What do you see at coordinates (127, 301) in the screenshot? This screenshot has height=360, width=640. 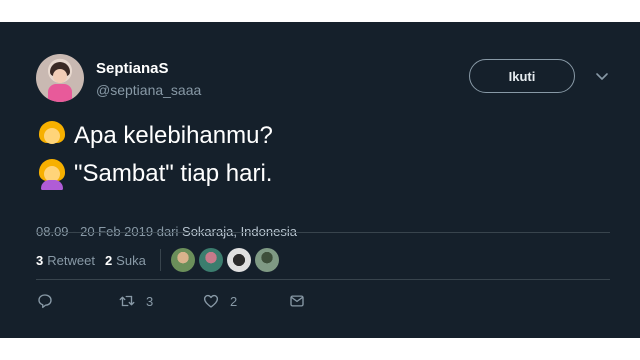 I see `retweet-icon` at bounding box center [127, 301].